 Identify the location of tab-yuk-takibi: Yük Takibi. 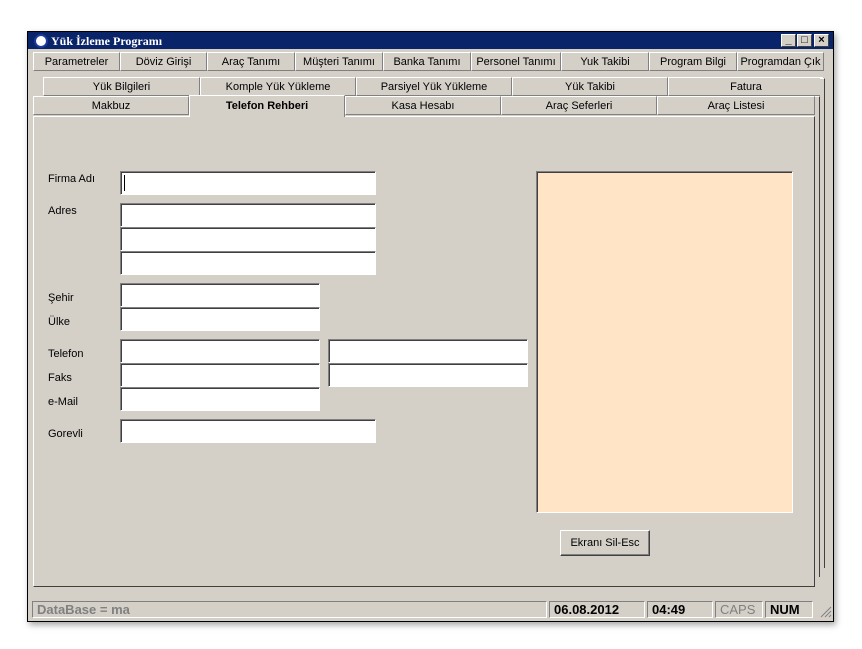
(590, 86).